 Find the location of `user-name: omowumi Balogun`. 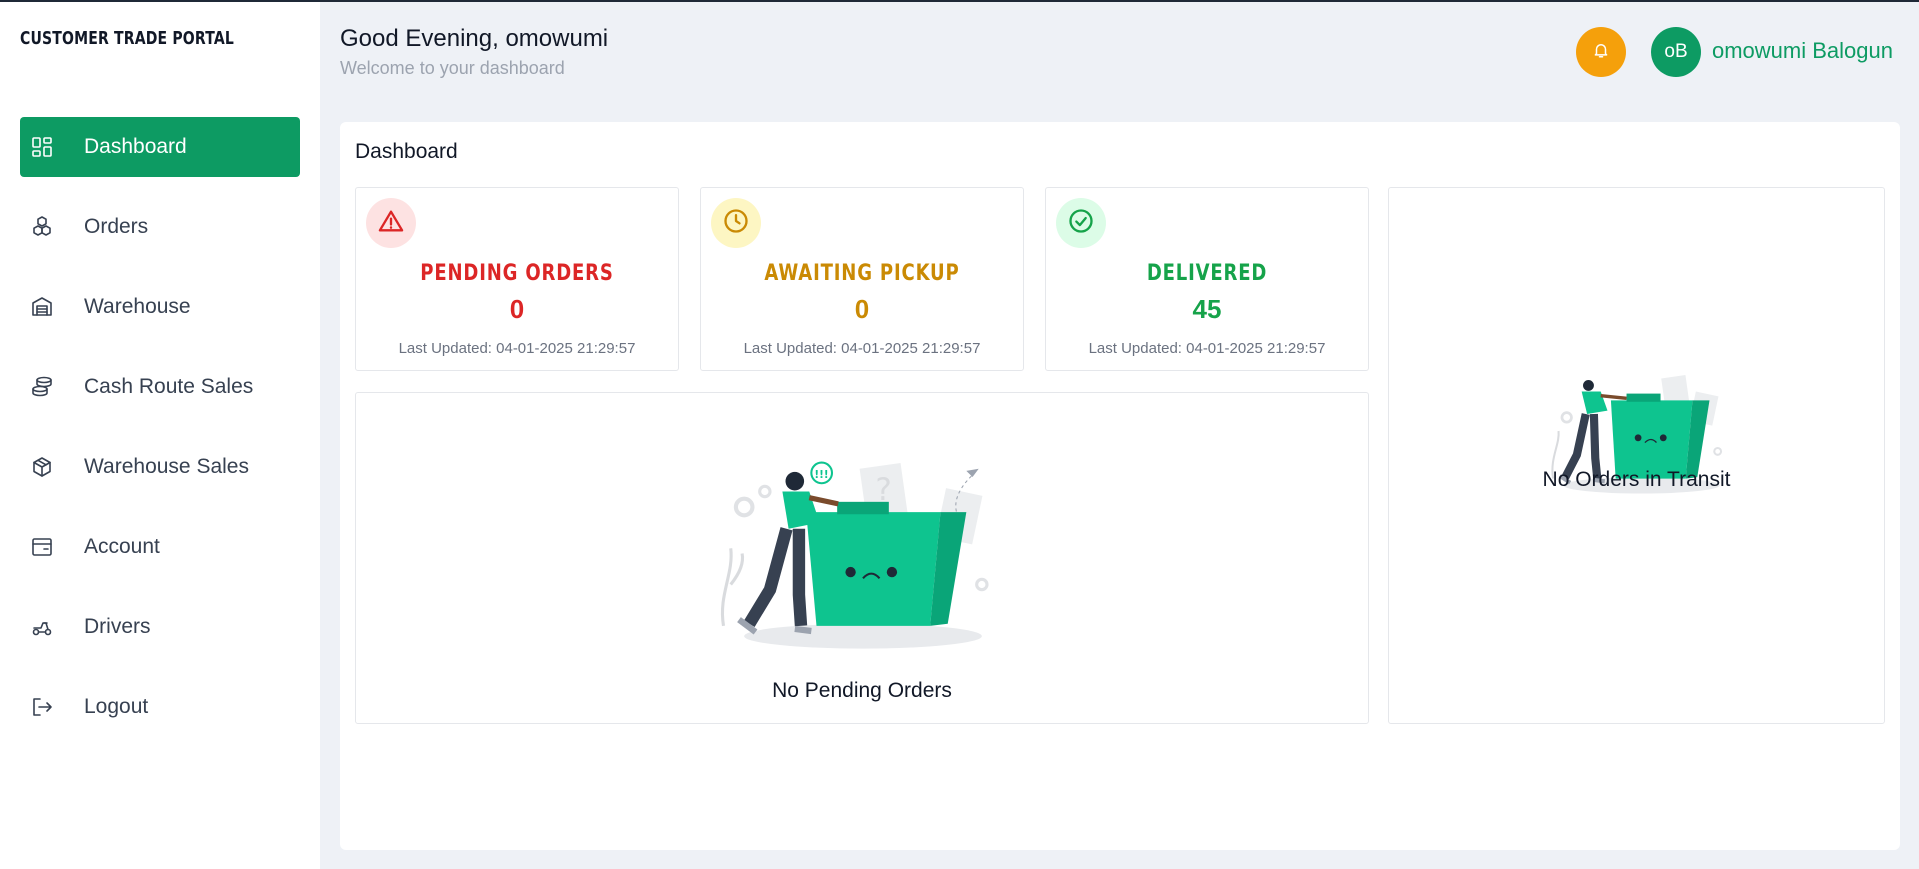

user-name: omowumi Balogun is located at coordinates (1802, 51).